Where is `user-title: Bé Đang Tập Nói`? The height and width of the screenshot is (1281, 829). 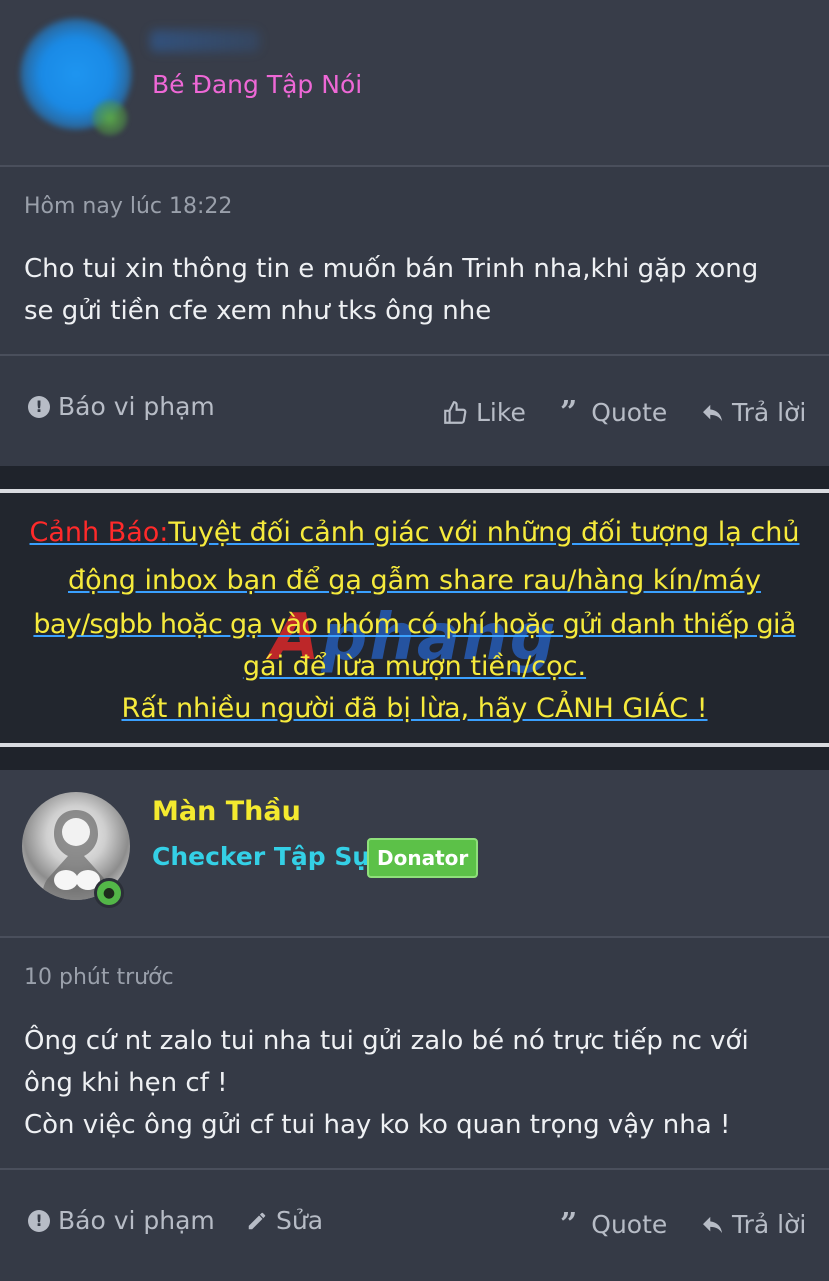
user-title: Bé Đang Tập Nói is located at coordinates (257, 84).